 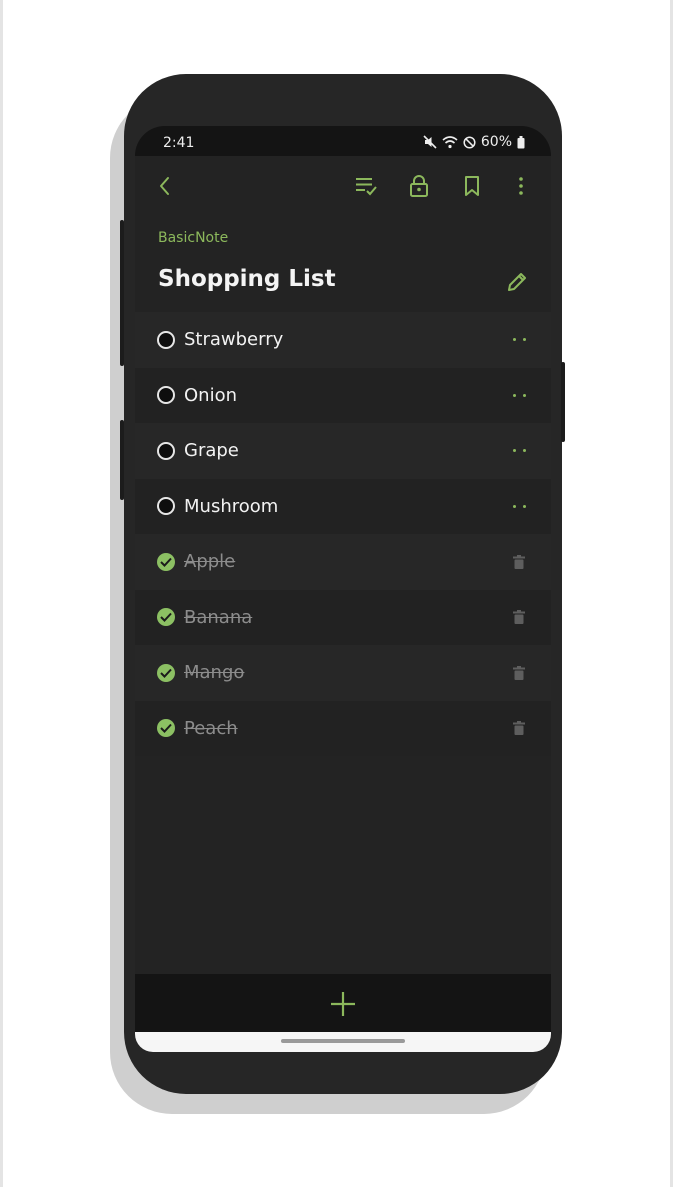 I want to click on gesture-nav-area, so click(x=343, y=1042).